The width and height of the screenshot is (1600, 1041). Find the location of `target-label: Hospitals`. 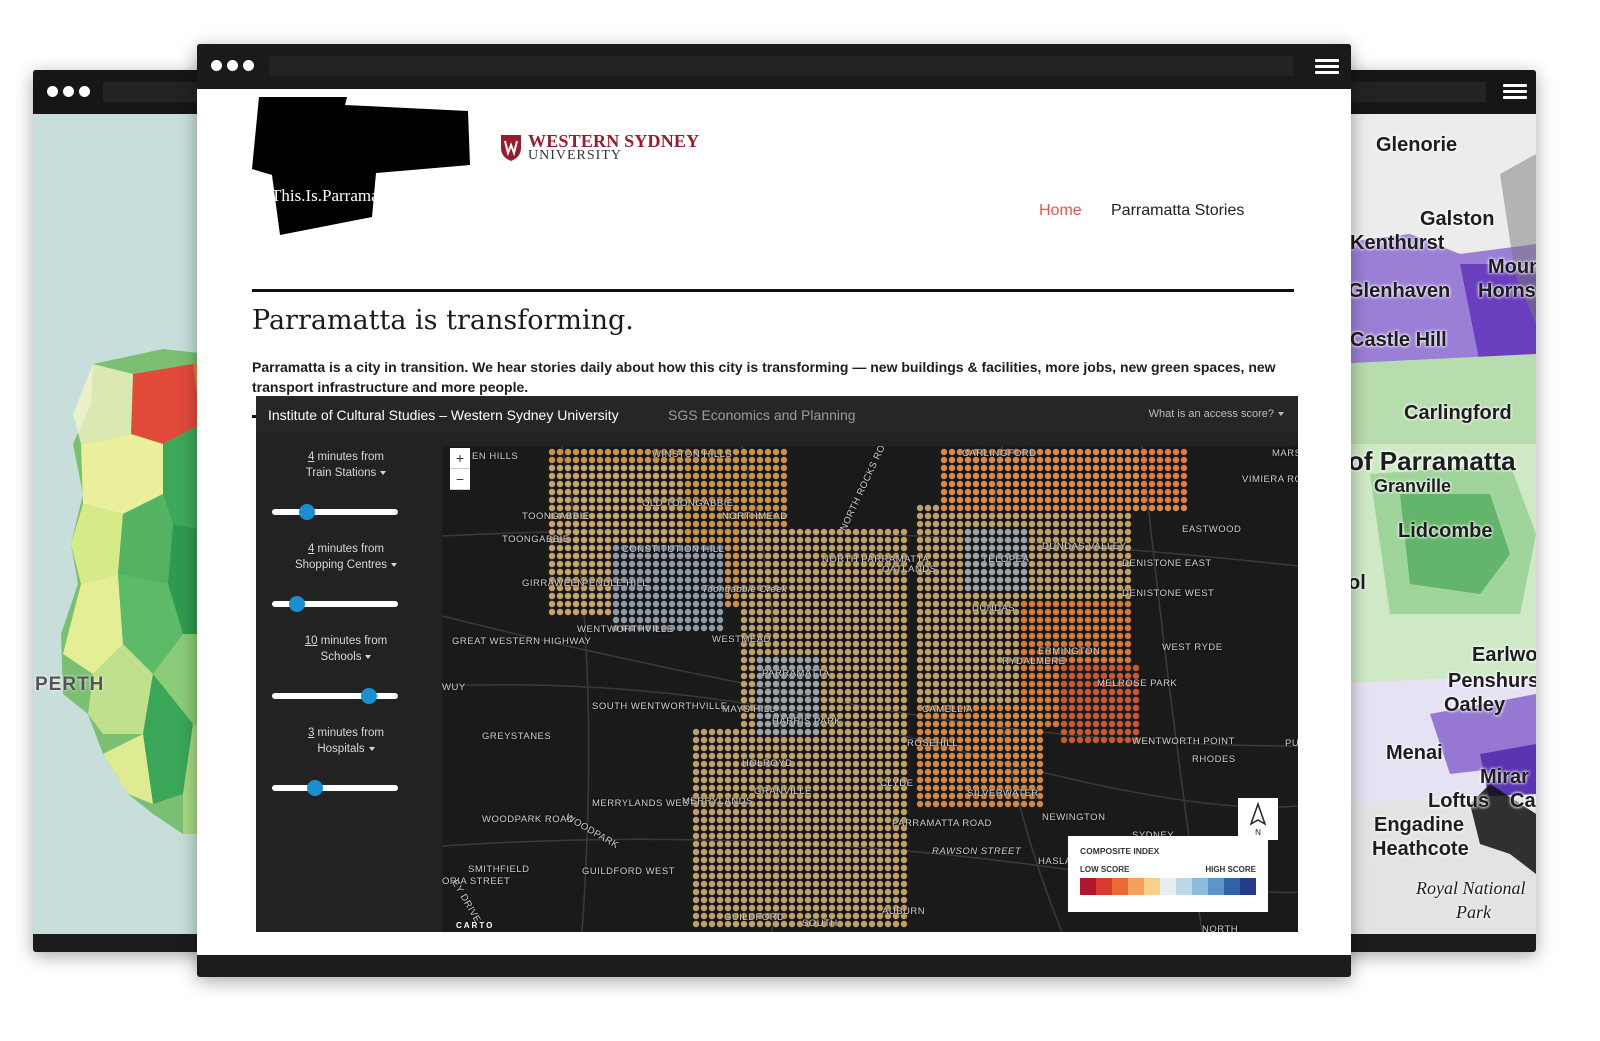

target-label: Hospitals is located at coordinates (340, 749).